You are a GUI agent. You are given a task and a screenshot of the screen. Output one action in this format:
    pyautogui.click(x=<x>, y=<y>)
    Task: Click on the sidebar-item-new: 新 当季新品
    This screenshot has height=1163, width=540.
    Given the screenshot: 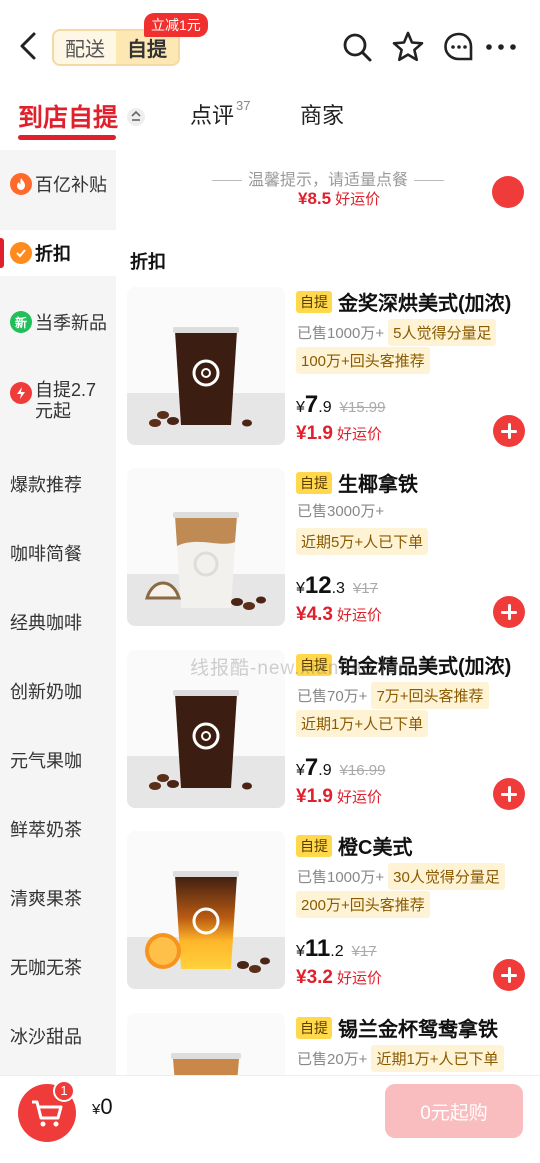 What is the action you would take?
    pyautogui.click(x=58, y=322)
    